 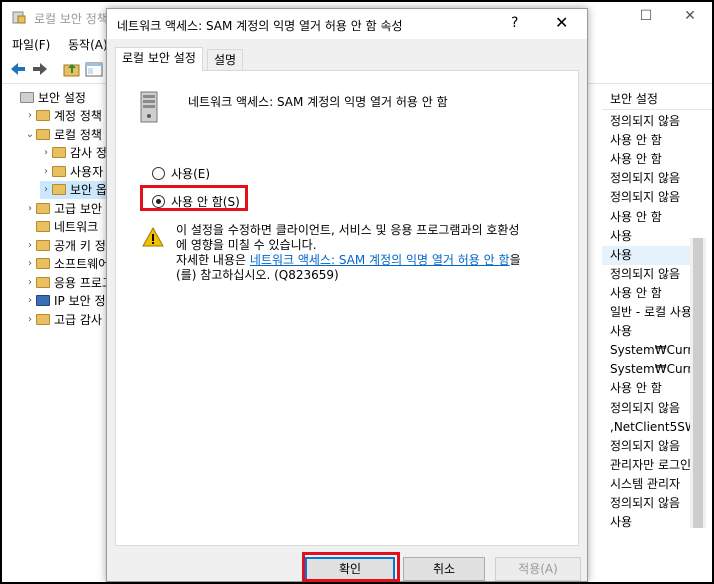 I want to click on back-arrow-icon, so click(x=18, y=69).